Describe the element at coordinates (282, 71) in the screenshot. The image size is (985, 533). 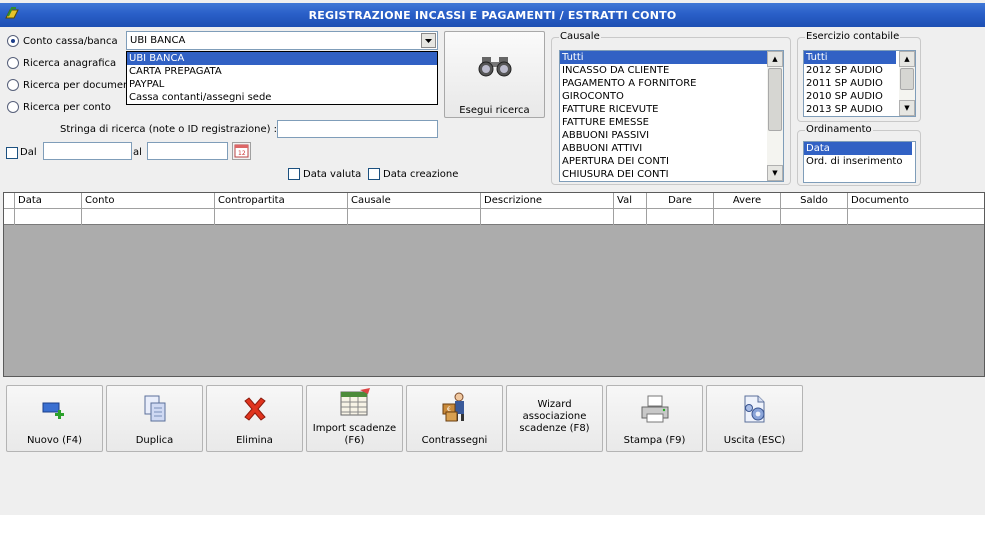
I see `dropdown-option: CARTA PREPAGATA` at that location.